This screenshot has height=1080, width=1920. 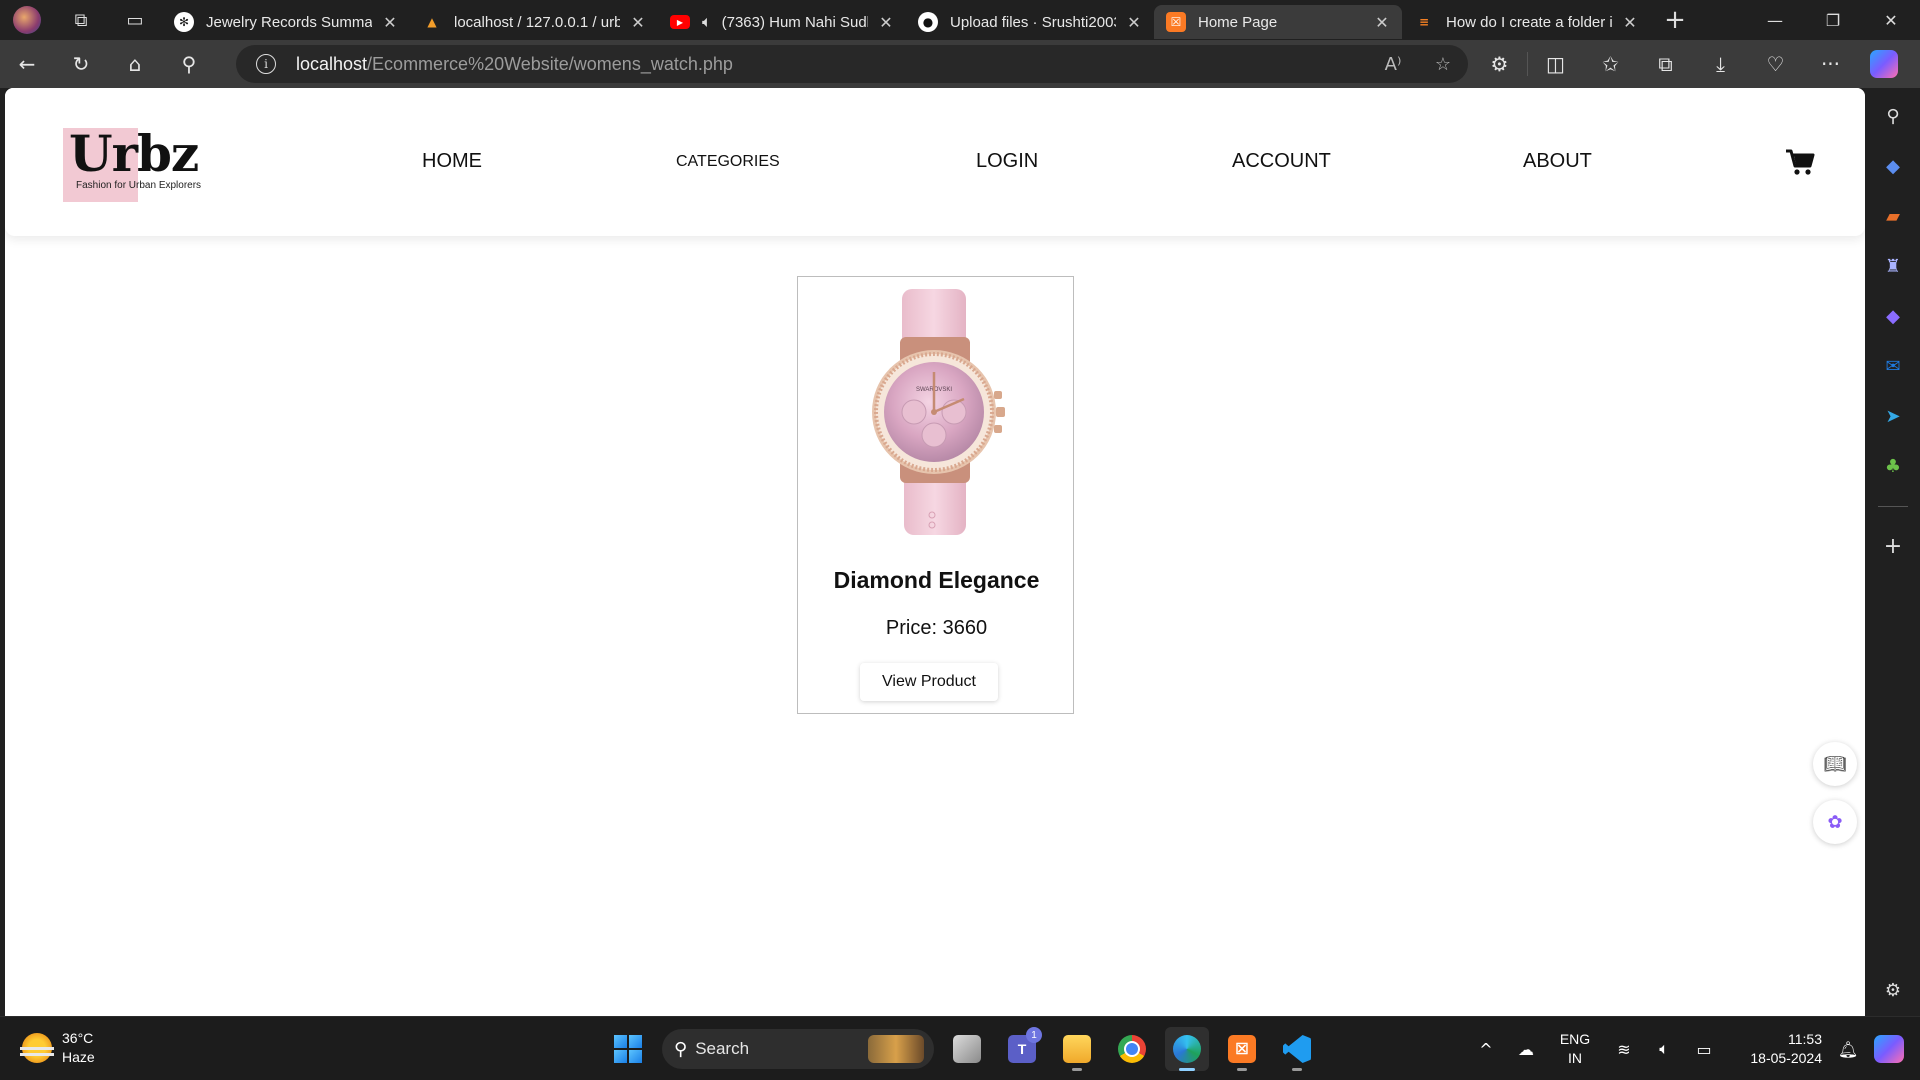 I want to click on chatgpt-icon: ✻, so click(x=184, y=22).